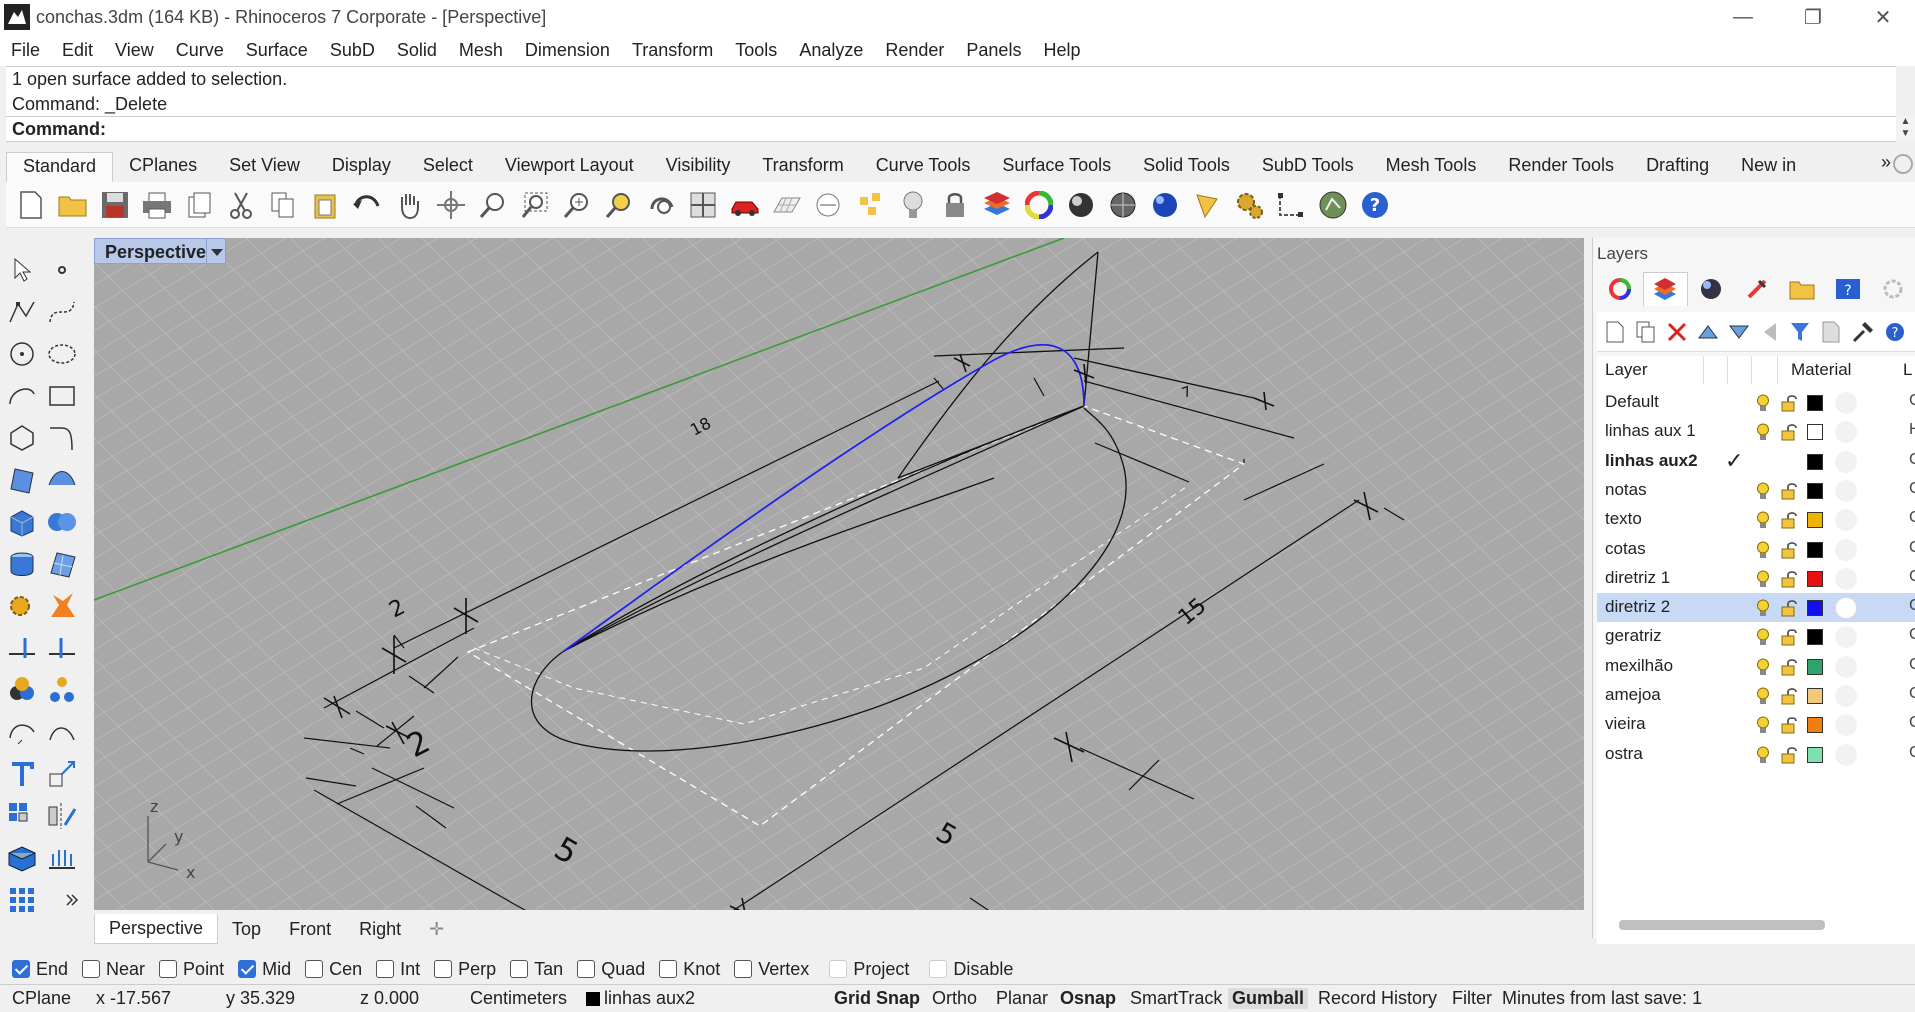 The width and height of the screenshot is (1915, 1012). What do you see at coordinates (1756, 754) in the screenshot?
I see `layer-row: ostra C` at bounding box center [1756, 754].